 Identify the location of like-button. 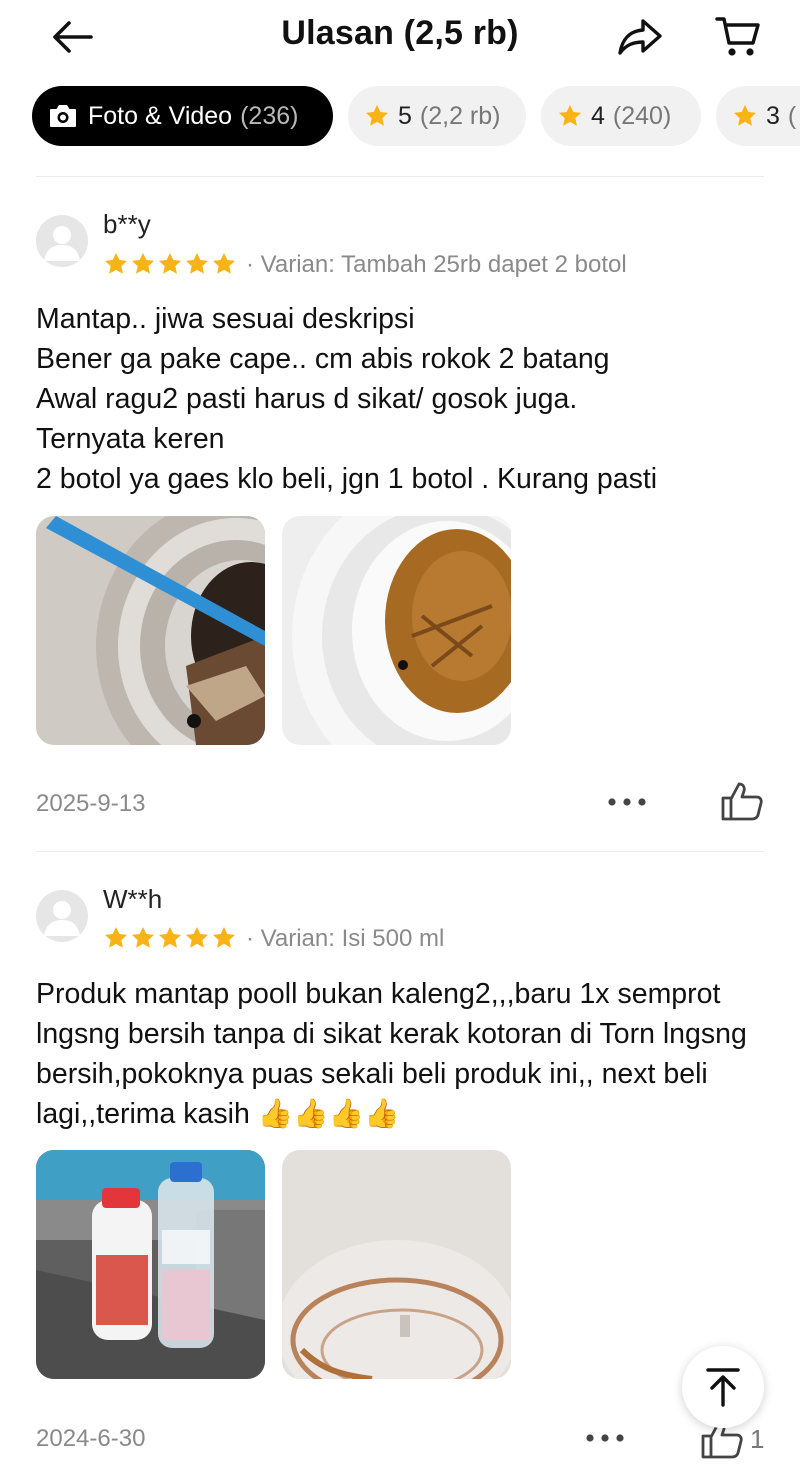
(745, 801).